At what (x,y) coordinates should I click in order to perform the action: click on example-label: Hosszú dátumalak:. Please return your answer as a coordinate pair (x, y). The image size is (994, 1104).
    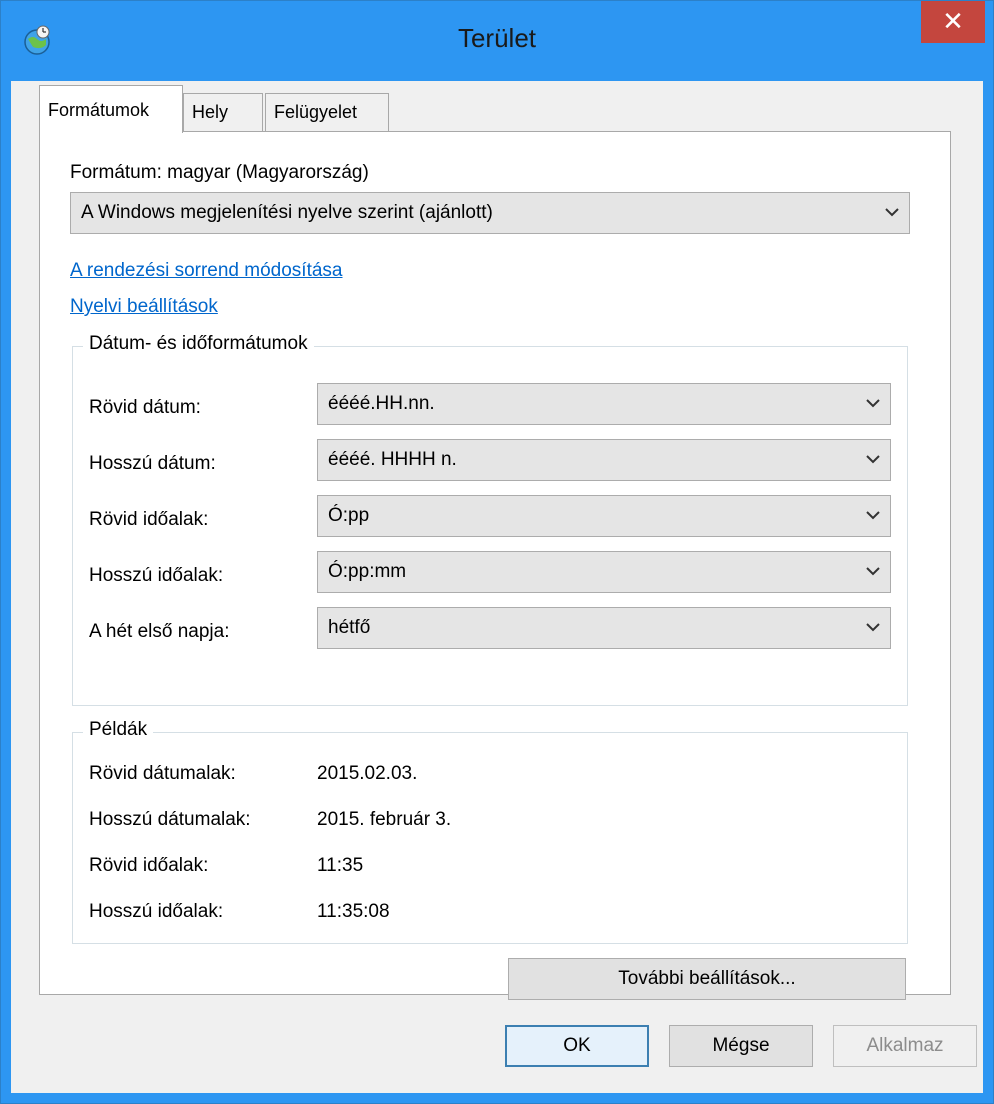
    Looking at the image, I should click on (170, 819).